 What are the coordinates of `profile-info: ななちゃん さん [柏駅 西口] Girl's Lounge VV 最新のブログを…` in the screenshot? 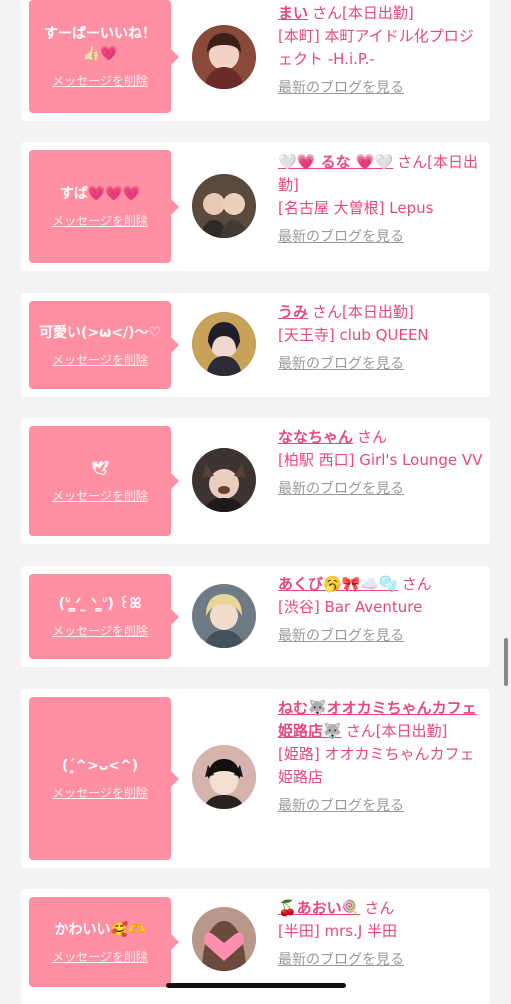 It's located at (380, 463).